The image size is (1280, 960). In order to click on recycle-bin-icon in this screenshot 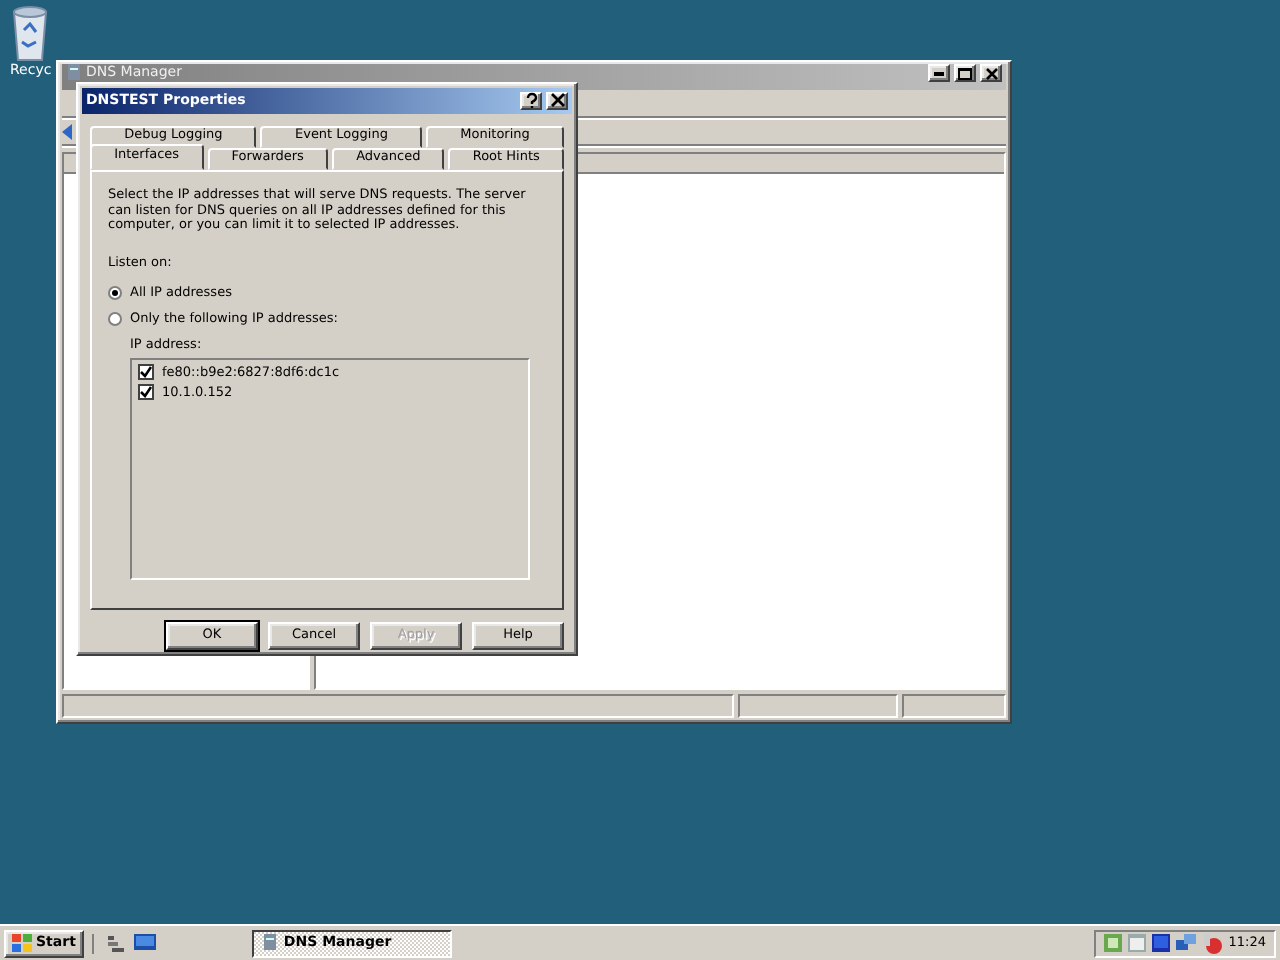, I will do `click(30, 34)`.